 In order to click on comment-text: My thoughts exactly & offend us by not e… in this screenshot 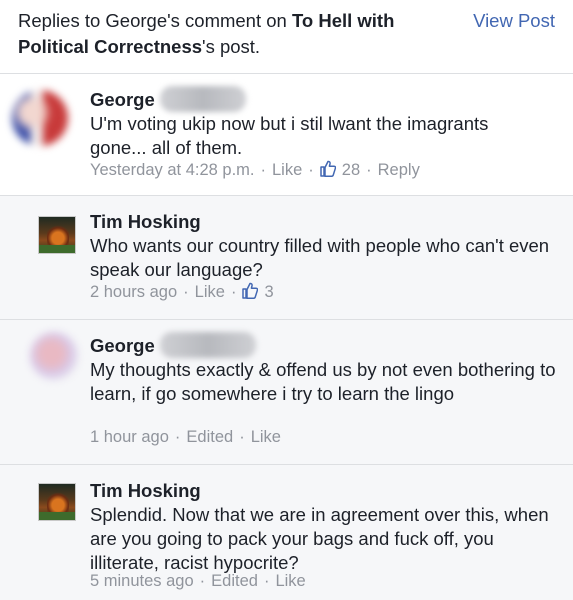, I will do `click(323, 381)`.